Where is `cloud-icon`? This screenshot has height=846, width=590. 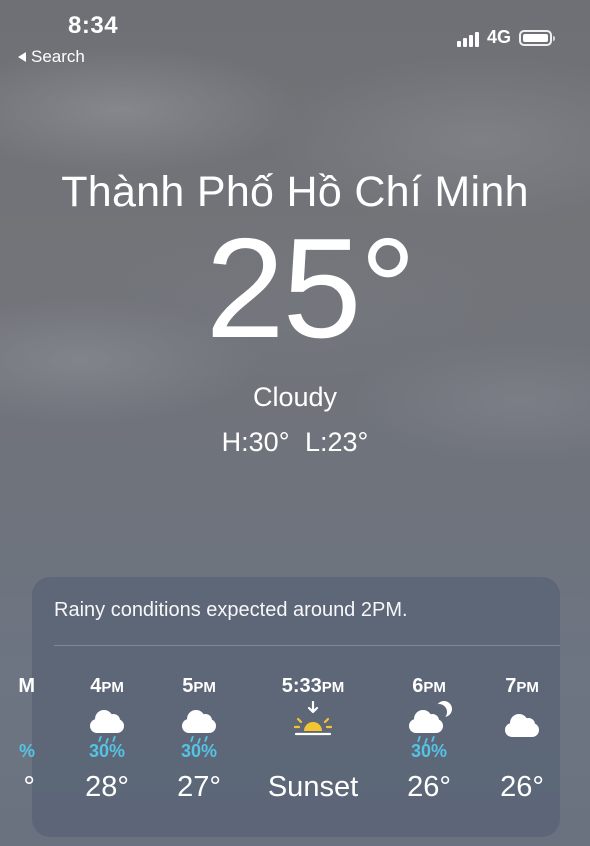 cloud-icon is located at coordinates (522, 723).